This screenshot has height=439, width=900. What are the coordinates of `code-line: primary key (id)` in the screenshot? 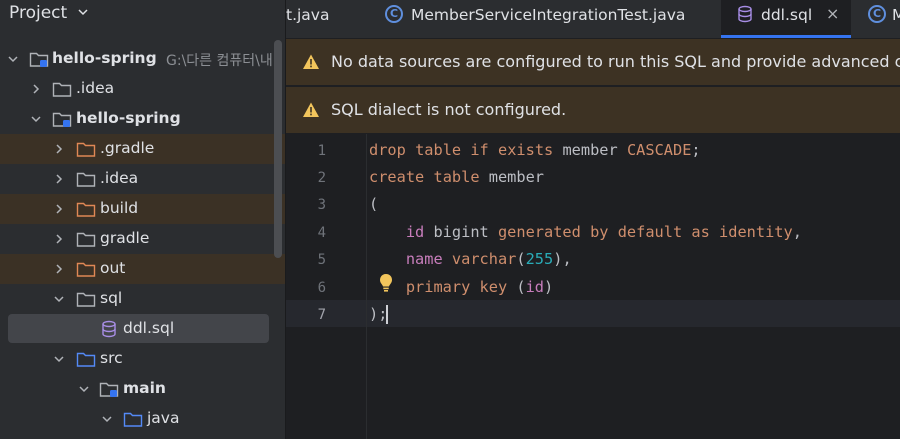 It's located at (461, 287).